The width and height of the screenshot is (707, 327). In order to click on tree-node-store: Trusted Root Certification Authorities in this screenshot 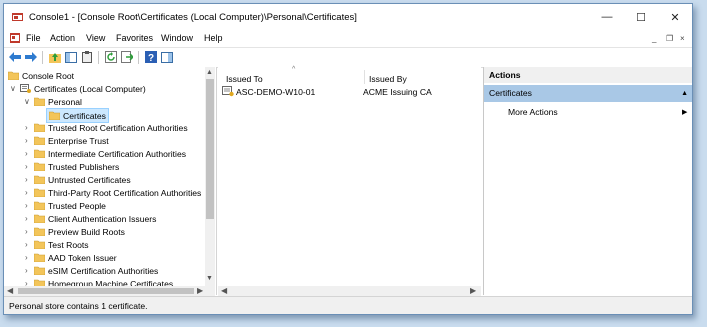, I will do `click(111, 127)`.